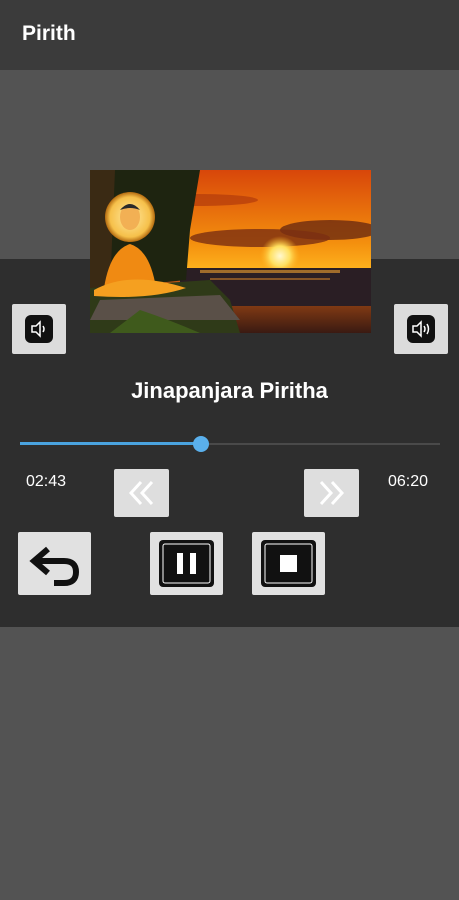 The width and height of the screenshot is (459, 900). Describe the element at coordinates (46, 481) in the screenshot. I see `current-time: 02:43` at that location.